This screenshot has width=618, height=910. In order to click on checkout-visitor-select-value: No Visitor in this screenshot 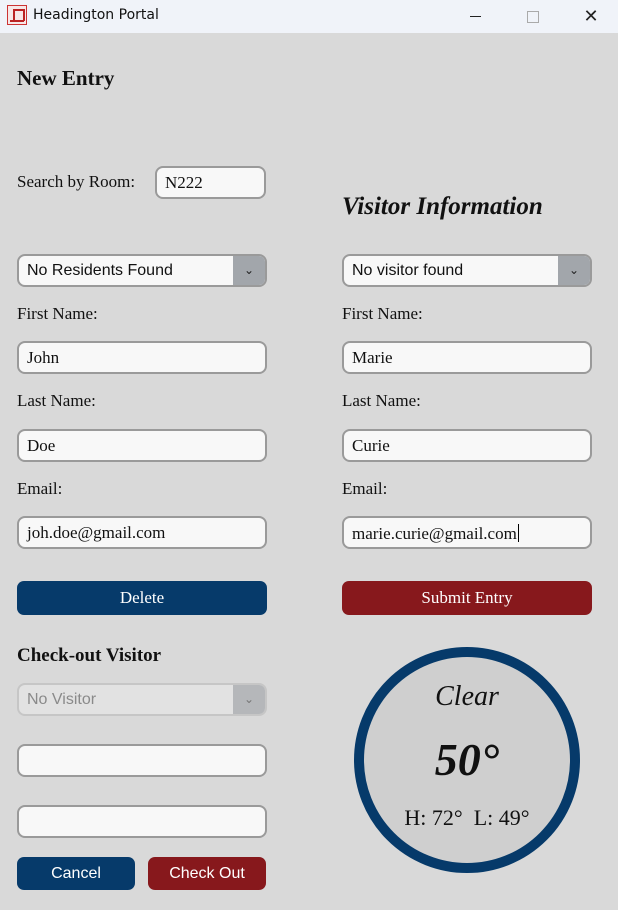, I will do `click(62, 699)`.